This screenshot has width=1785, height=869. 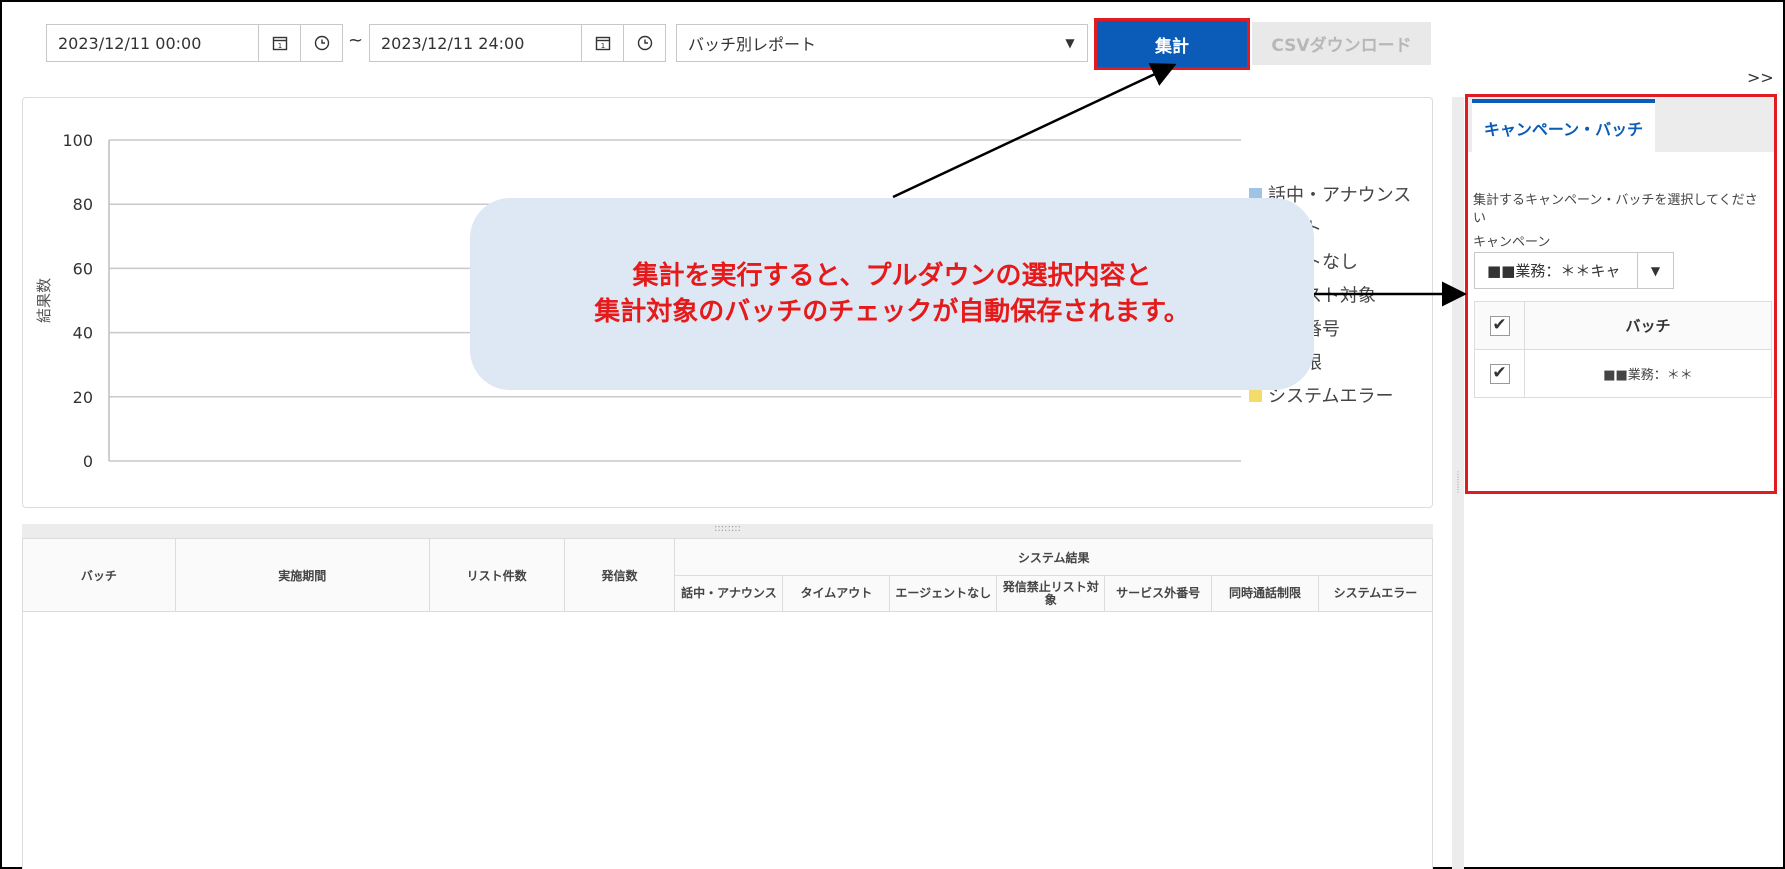 I want to click on campaign-select: ■■業務：＊＊キャ ▼, so click(x=1574, y=270).